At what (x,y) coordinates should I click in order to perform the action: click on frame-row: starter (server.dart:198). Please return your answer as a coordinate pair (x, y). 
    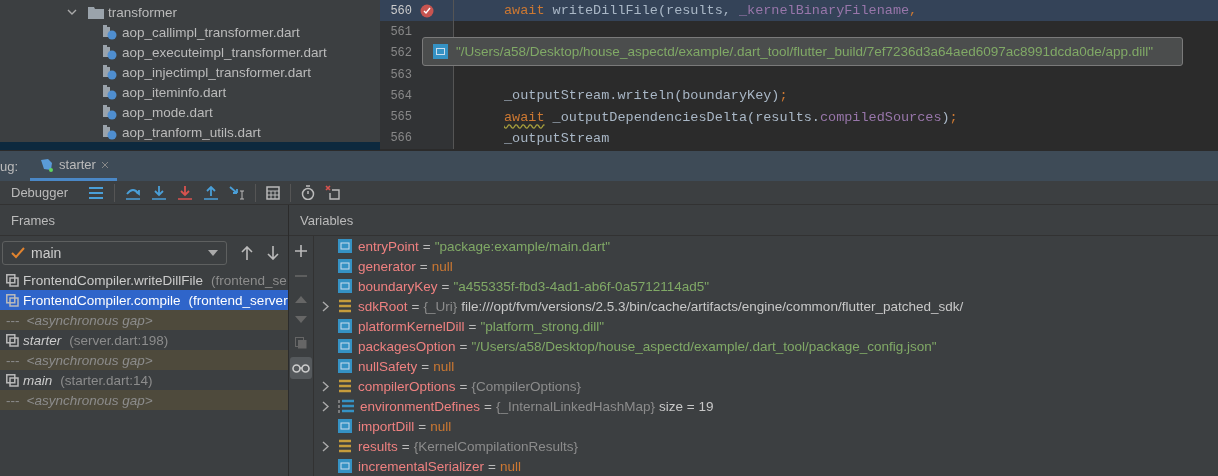
    Looking at the image, I should click on (144, 340).